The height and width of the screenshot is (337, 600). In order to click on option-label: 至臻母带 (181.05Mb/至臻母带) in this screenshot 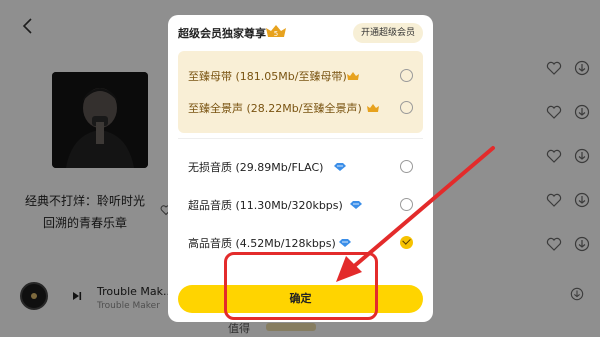, I will do `click(267, 76)`.